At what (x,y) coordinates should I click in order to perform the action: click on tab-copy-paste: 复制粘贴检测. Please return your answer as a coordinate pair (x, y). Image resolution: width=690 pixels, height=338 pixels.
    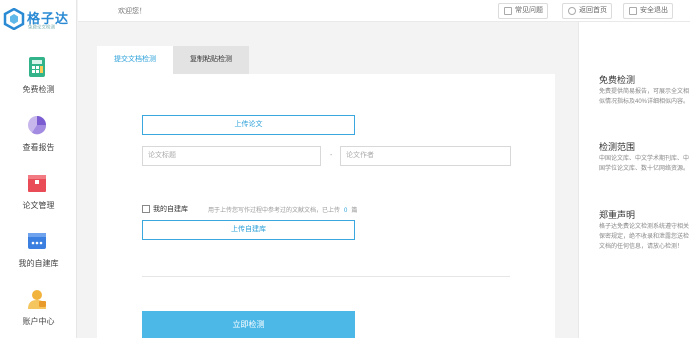
    Looking at the image, I should click on (211, 60).